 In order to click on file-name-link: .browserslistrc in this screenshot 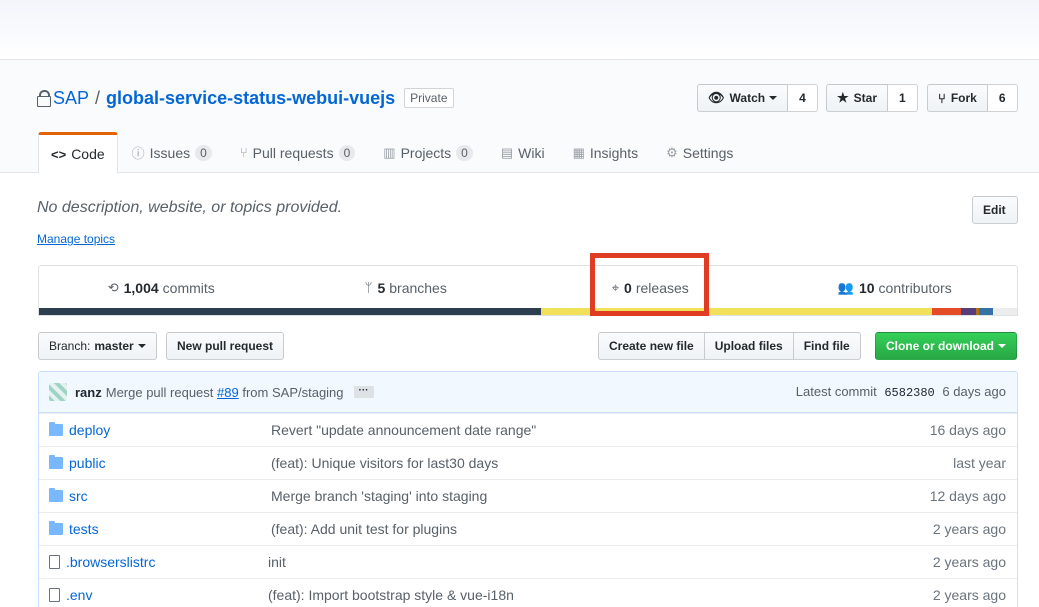, I will do `click(167, 562)`.